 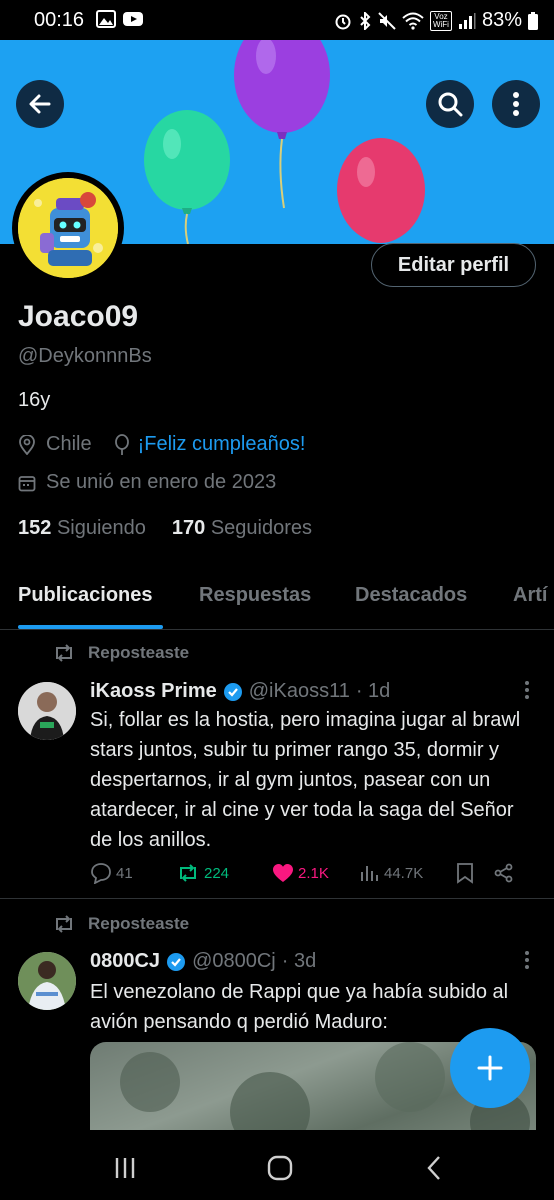 What do you see at coordinates (59, 20) in the screenshot?
I see `status-time: 00:16` at bounding box center [59, 20].